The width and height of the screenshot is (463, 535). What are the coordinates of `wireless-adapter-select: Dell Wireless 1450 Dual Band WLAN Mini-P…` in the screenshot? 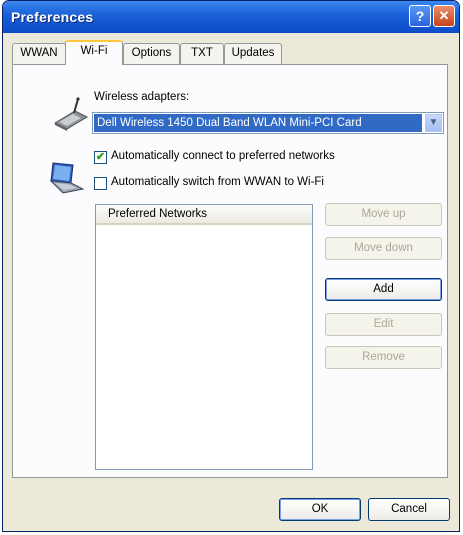 It's located at (268, 123).